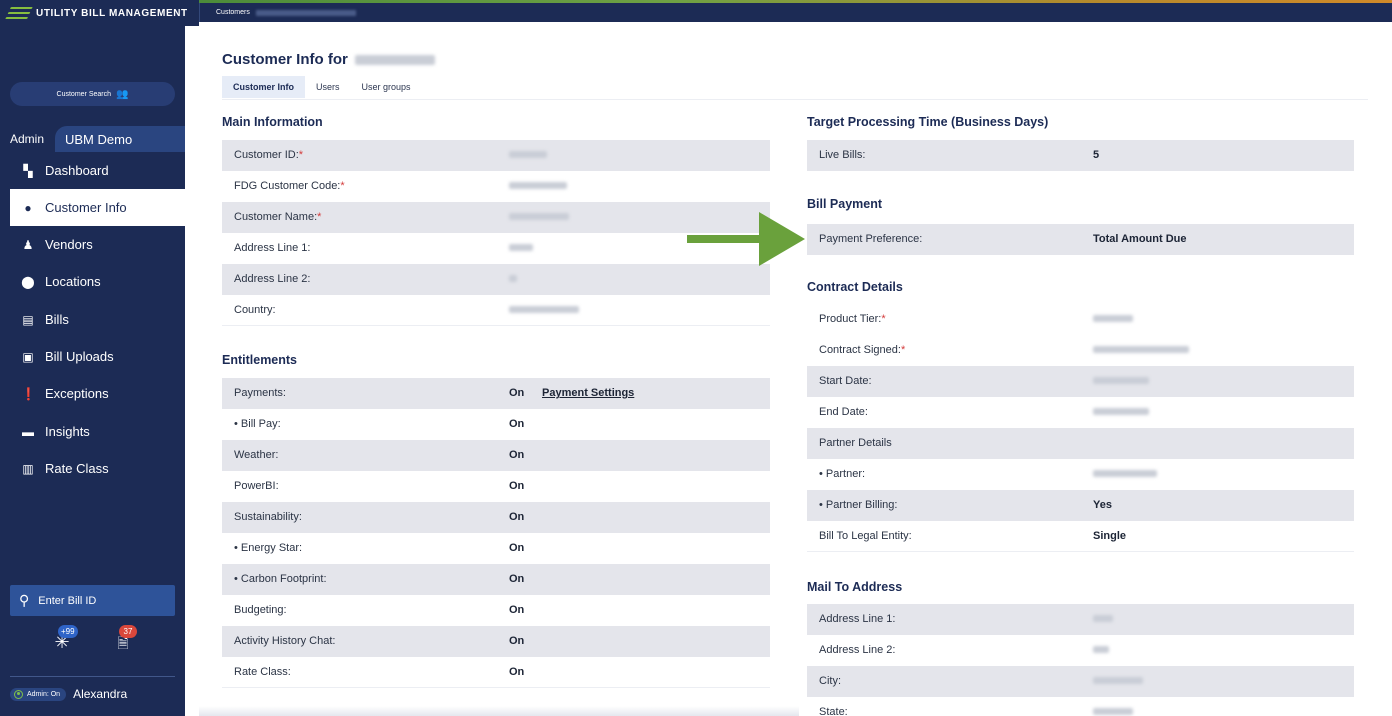 The image size is (1392, 716). I want to click on org-selector: Admin UBM Demo, so click(92, 139).